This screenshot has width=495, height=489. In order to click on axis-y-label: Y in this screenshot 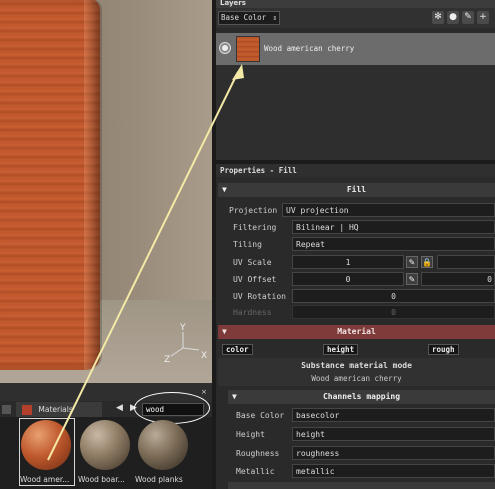, I will do `click(182, 328)`.